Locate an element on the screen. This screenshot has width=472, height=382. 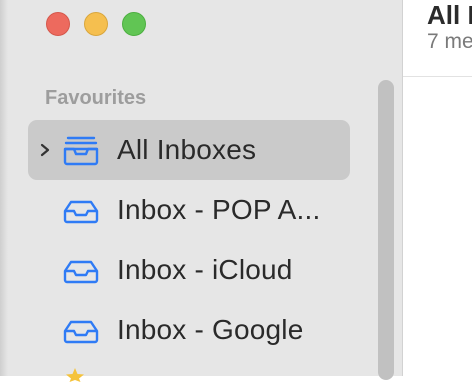
message-count: 7 me is located at coordinates (449, 41).